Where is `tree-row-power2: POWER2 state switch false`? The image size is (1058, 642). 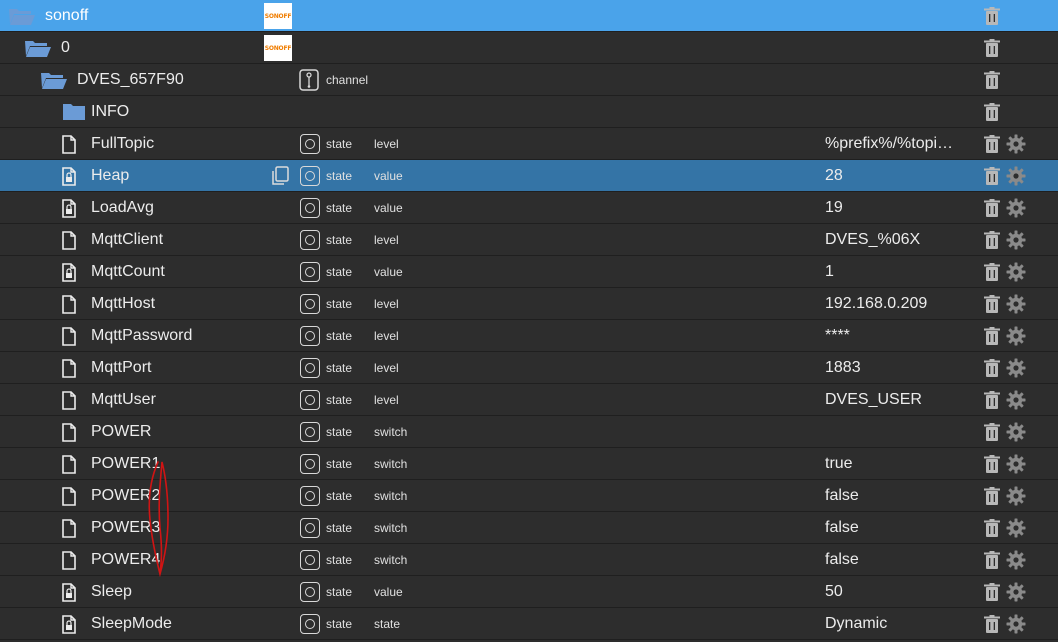
tree-row-power2: POWER2 state switch false is located at coordinates (529, 496).